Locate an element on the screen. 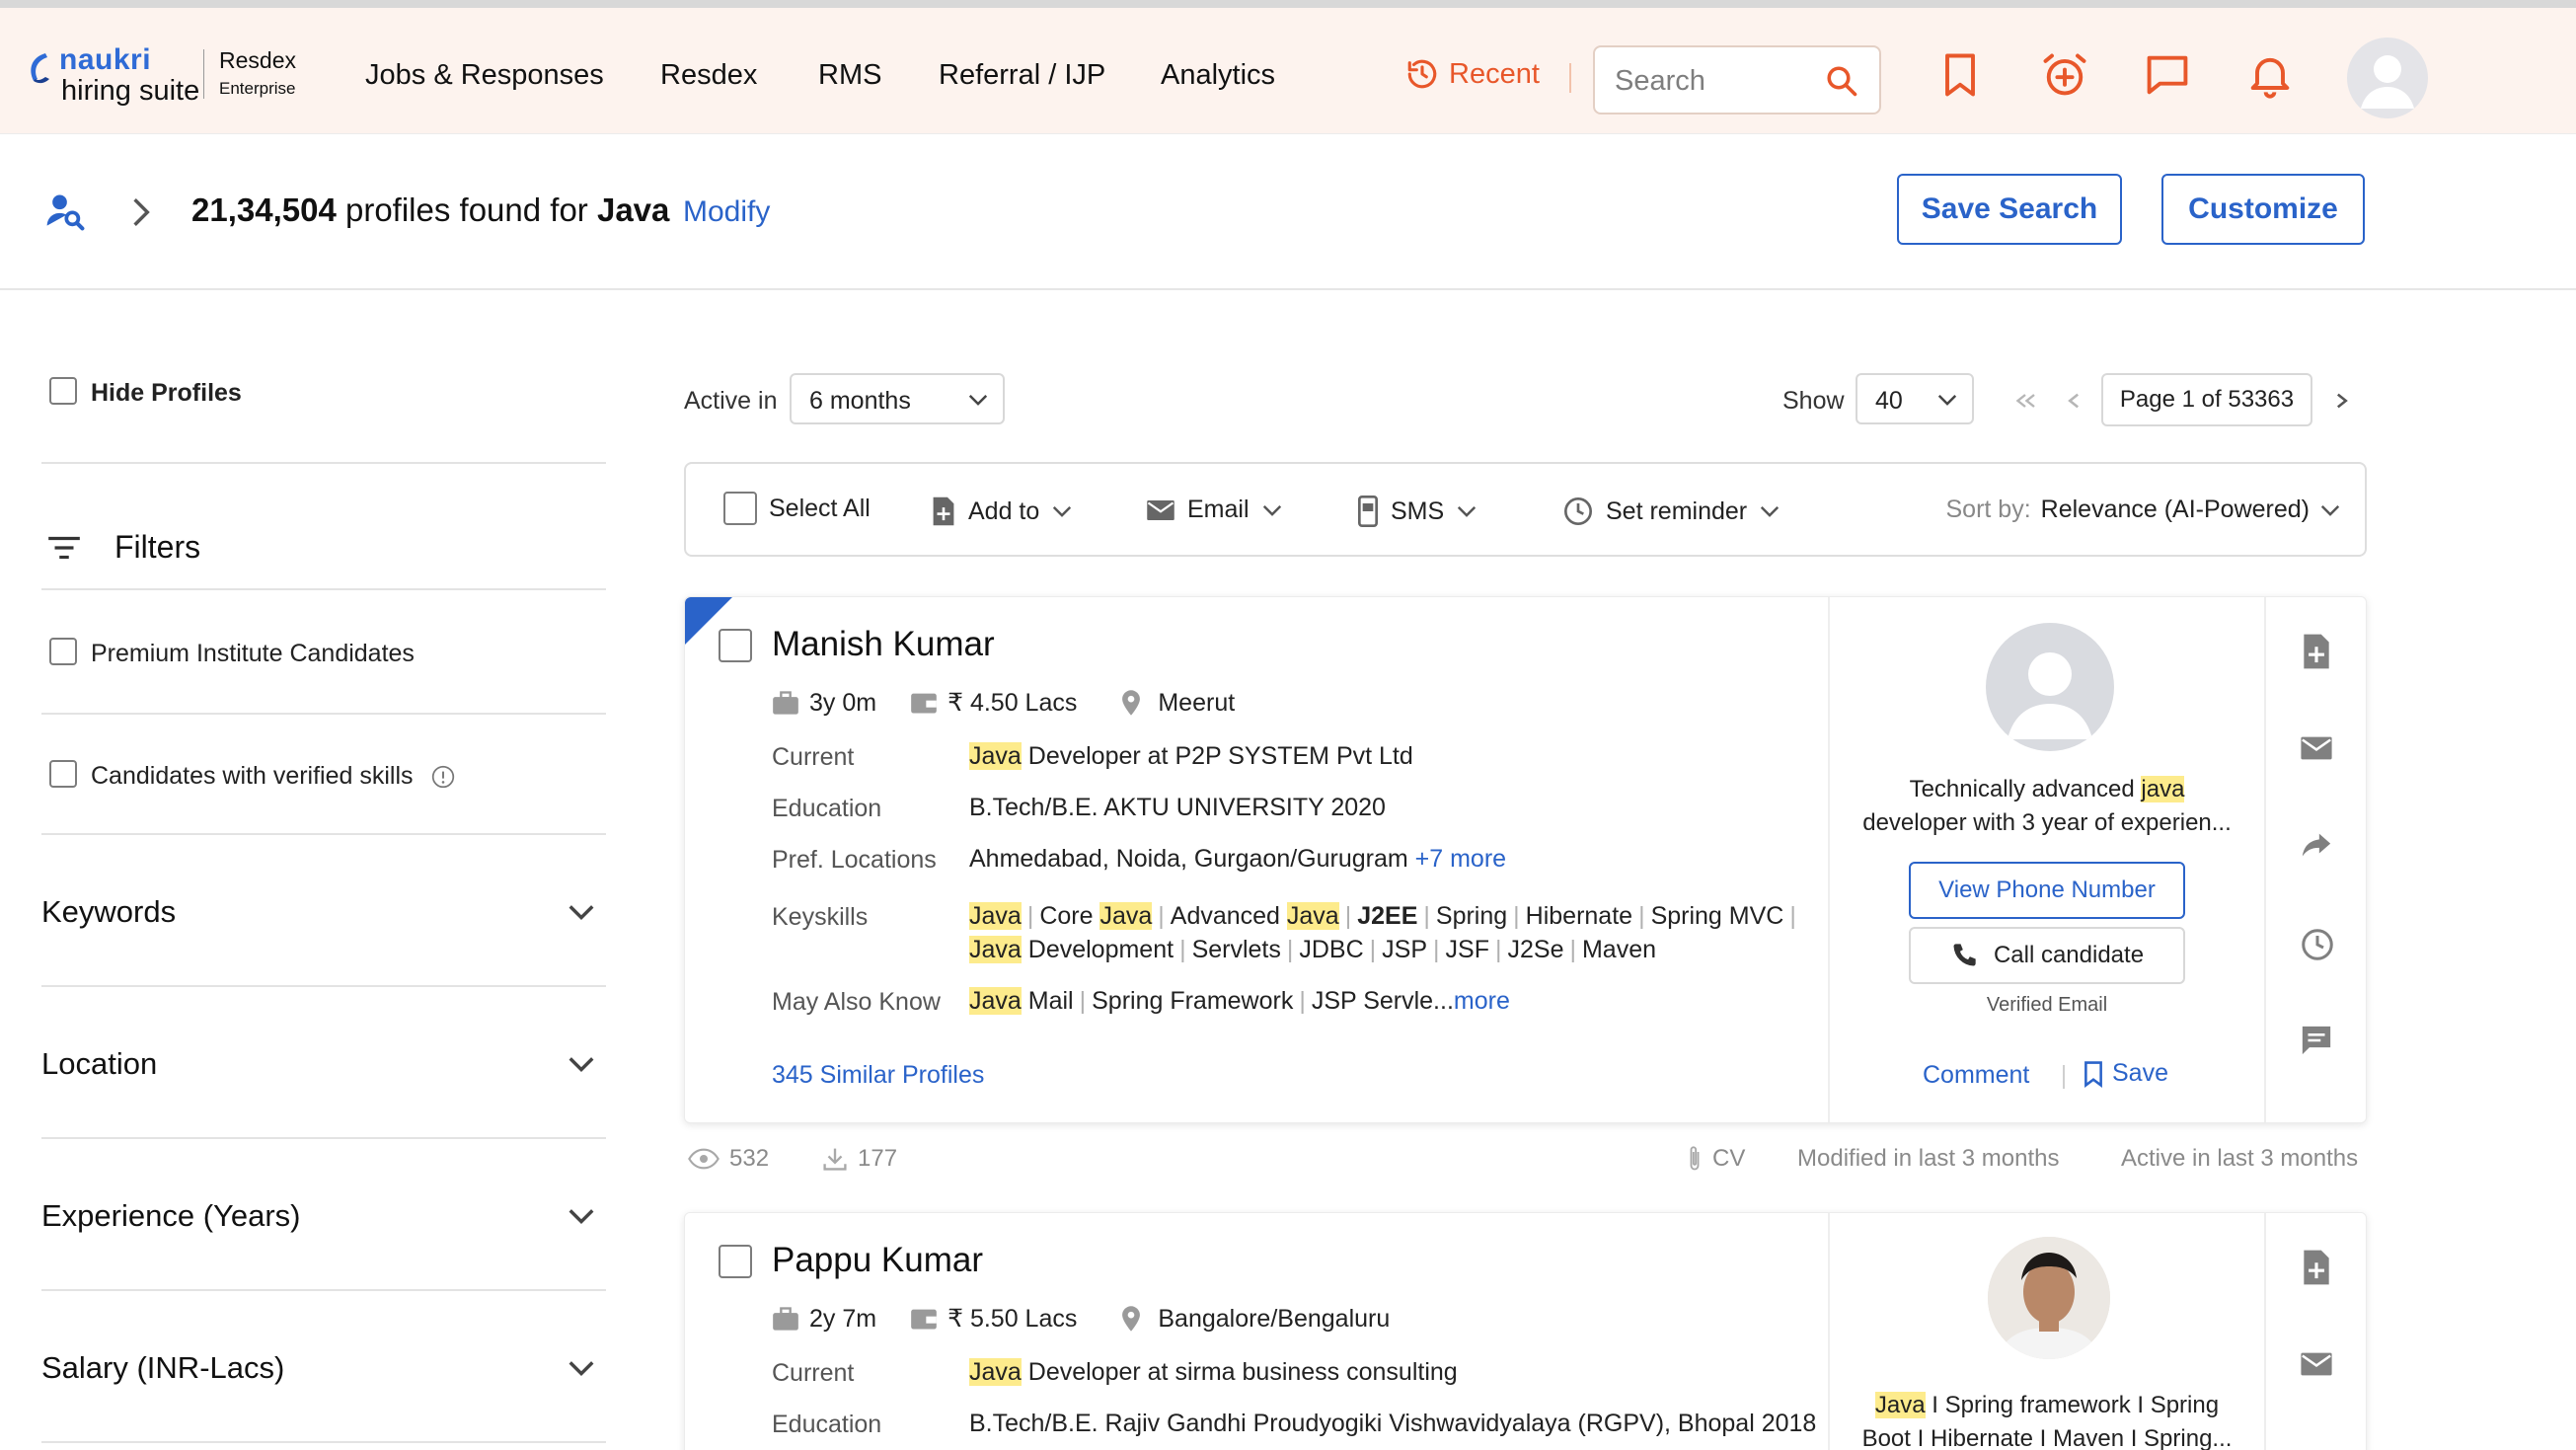  select-all-checkbox is located at coordinates (740, 508).